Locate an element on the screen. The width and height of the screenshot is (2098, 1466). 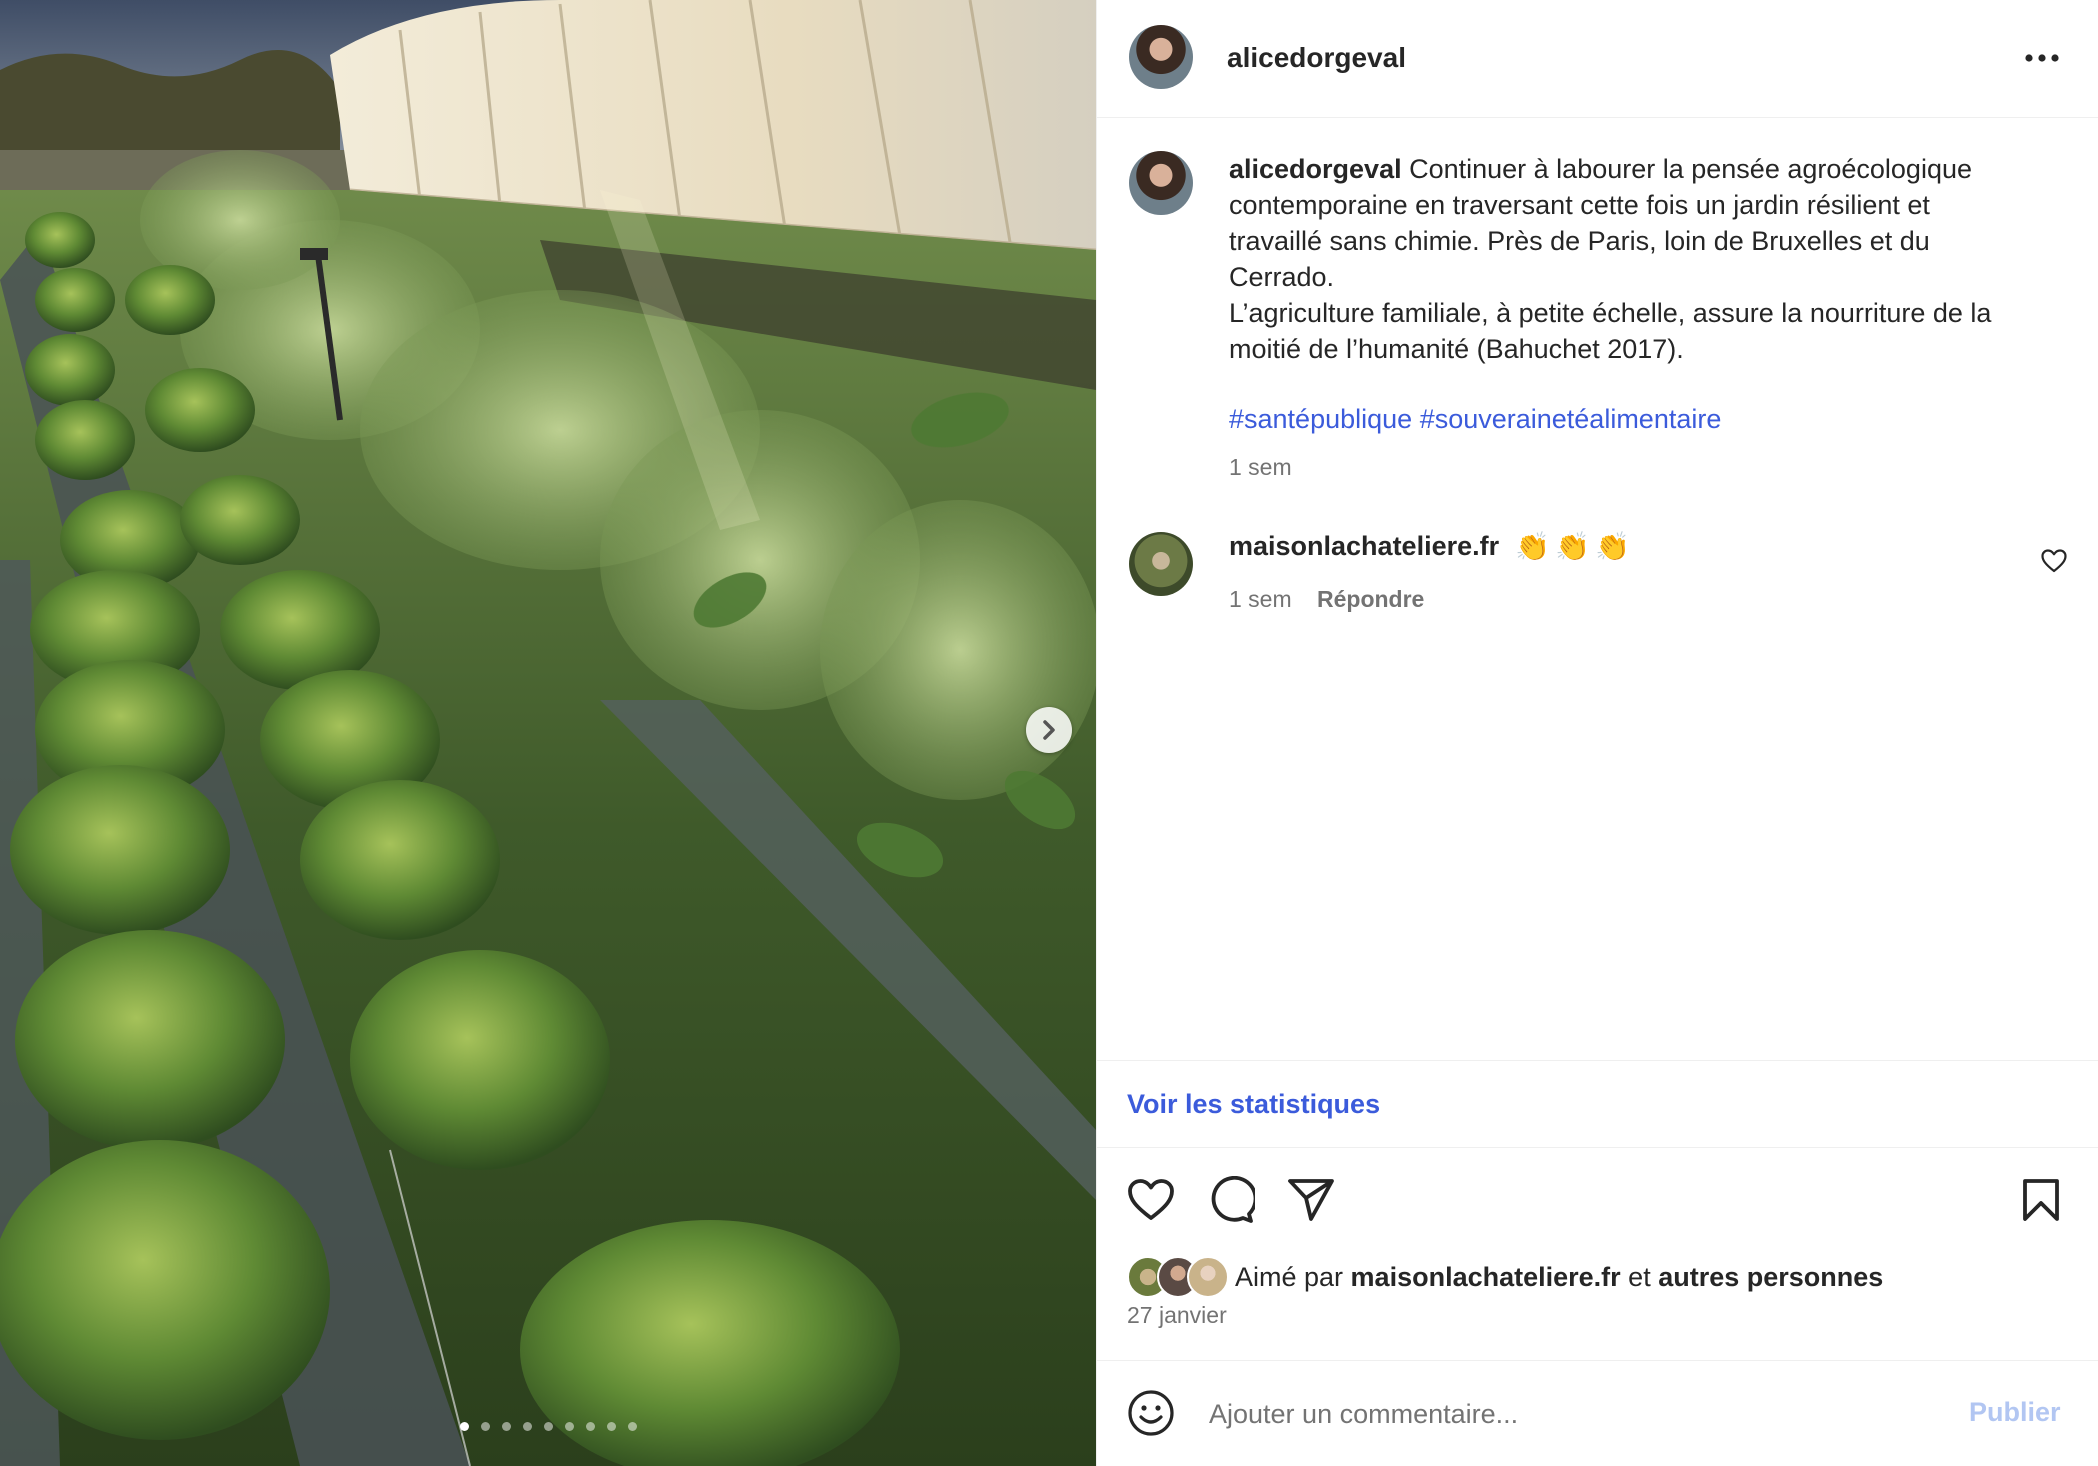
caption-avatar is located at coordinates (1161, 183).